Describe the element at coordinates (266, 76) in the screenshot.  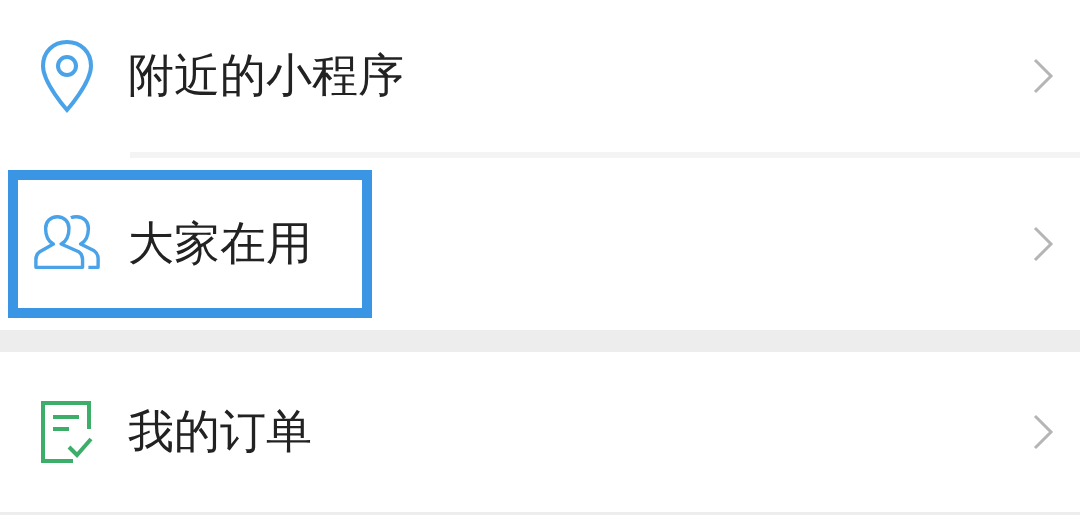
I see `menu-item-label: 附近的小程序` at that location.